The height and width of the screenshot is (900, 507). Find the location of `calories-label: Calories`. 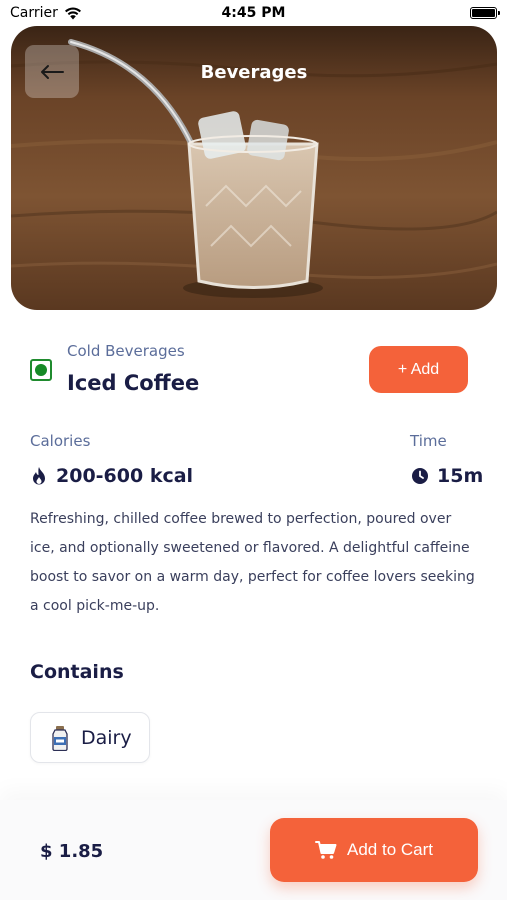

calories-label: Calories is located at coordinates (60, 441).